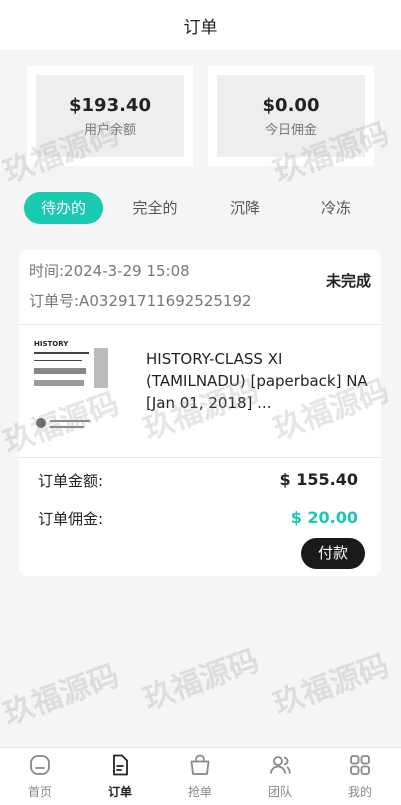  What do you see at coordinates (63, 208) in the screenshot?
I see `tab-pending: 待办的` at bounding box center [63, 208].